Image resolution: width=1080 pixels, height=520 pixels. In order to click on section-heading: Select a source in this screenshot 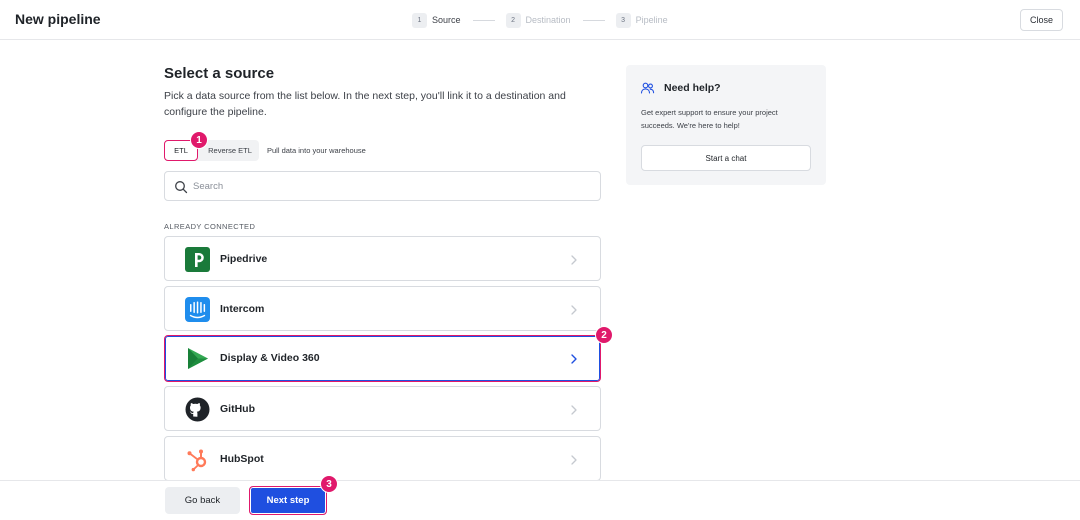, I will do `click(219, 73)`.